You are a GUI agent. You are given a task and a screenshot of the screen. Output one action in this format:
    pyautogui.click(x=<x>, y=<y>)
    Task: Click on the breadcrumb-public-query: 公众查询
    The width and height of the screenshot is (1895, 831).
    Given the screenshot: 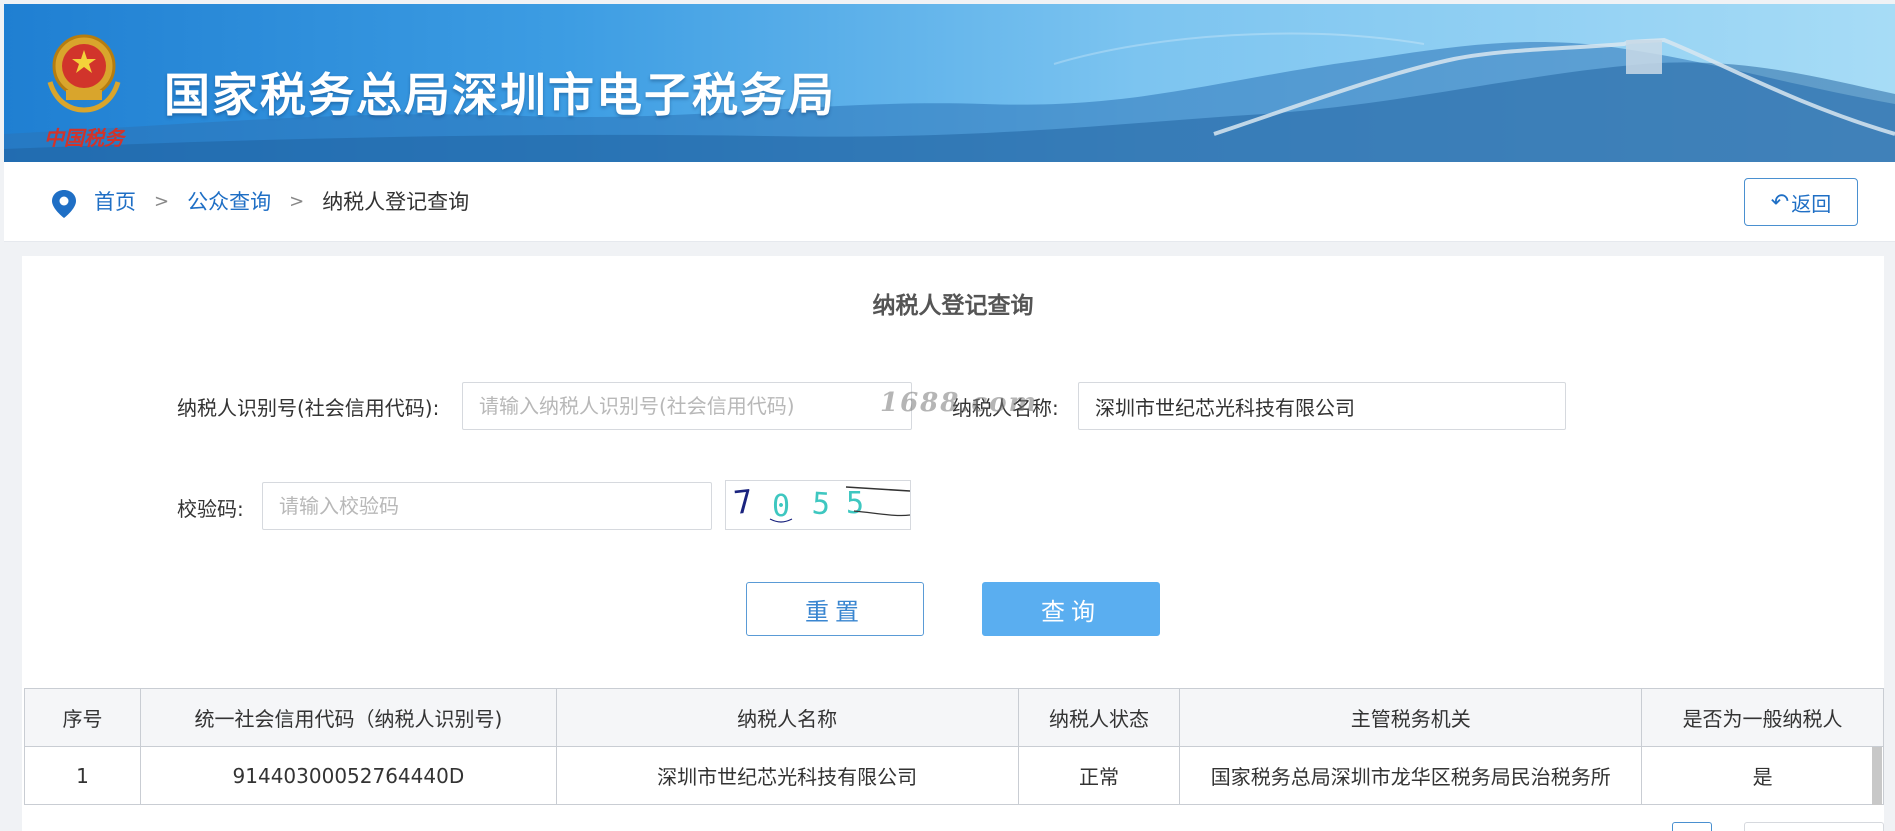 What is the action you would take?
    pyautogui.click(x=229, y=201)
    